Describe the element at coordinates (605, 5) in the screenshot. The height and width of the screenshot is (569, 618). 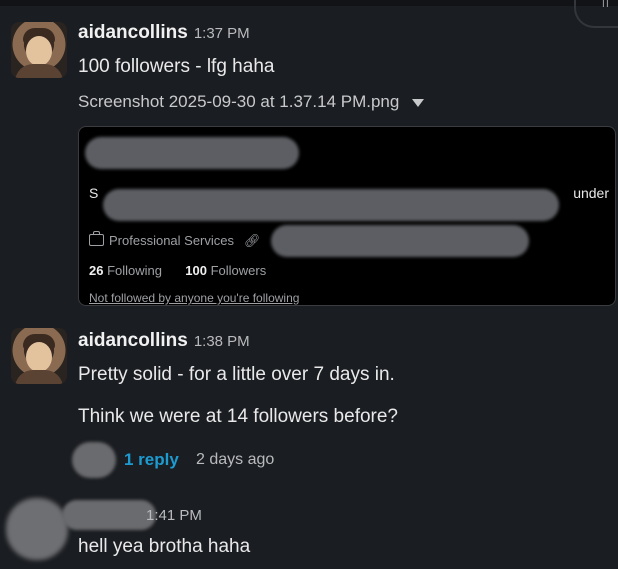
I see `corner-label: II` at that location.